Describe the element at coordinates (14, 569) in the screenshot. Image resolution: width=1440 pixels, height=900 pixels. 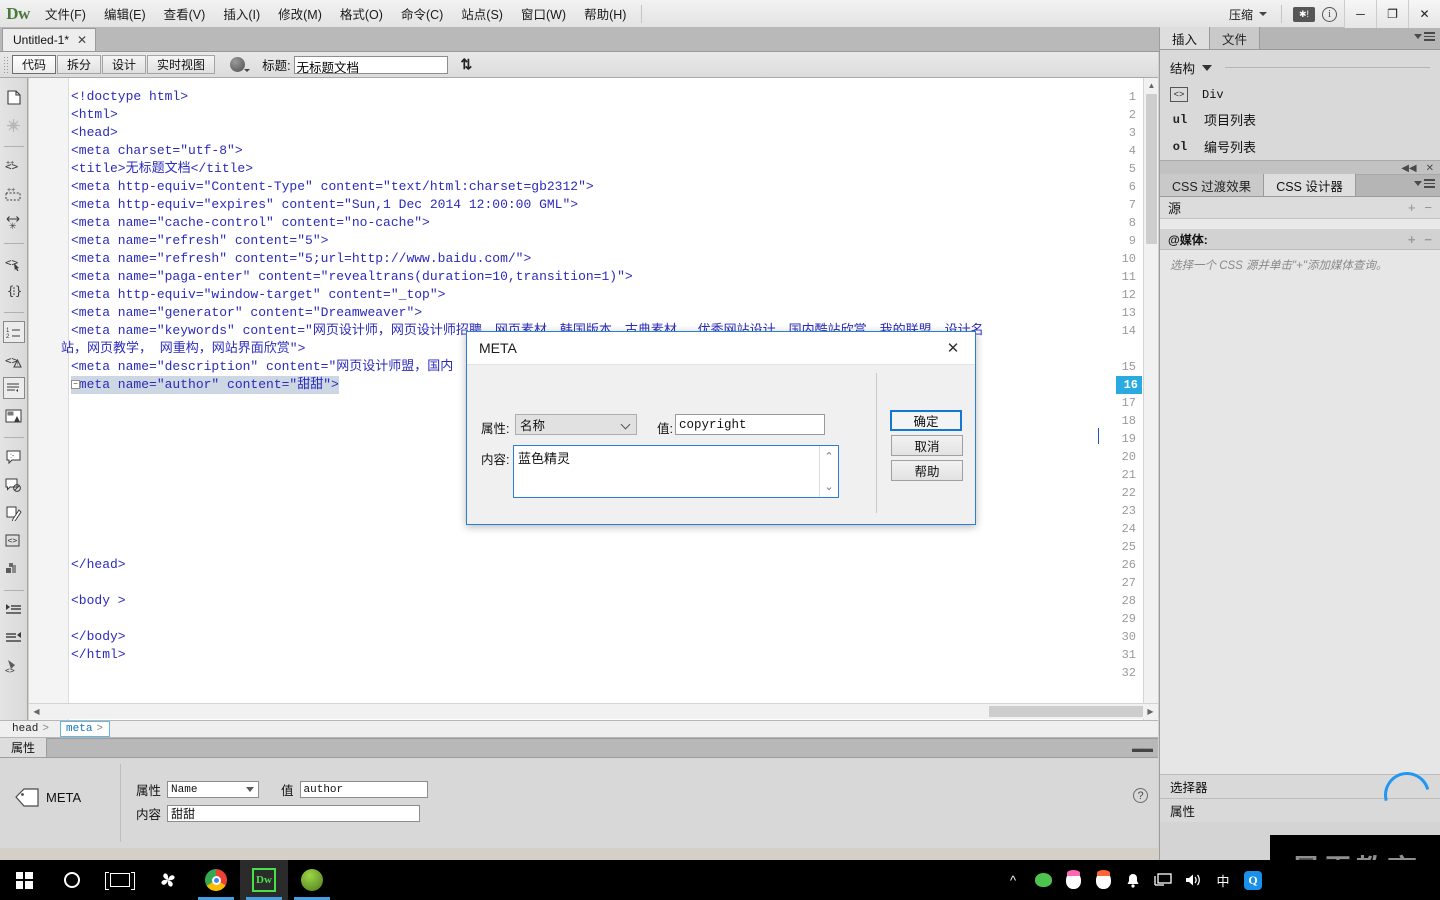
I see `indent-code-icon` at that location.